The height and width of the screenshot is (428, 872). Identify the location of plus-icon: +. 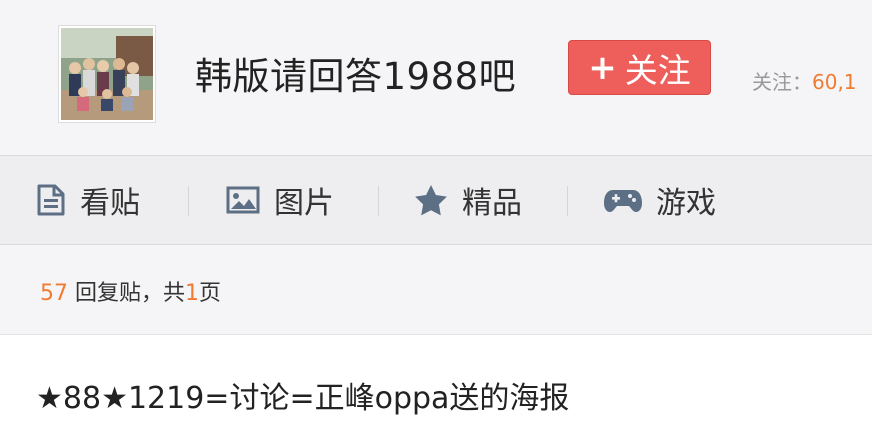
(602, 67).